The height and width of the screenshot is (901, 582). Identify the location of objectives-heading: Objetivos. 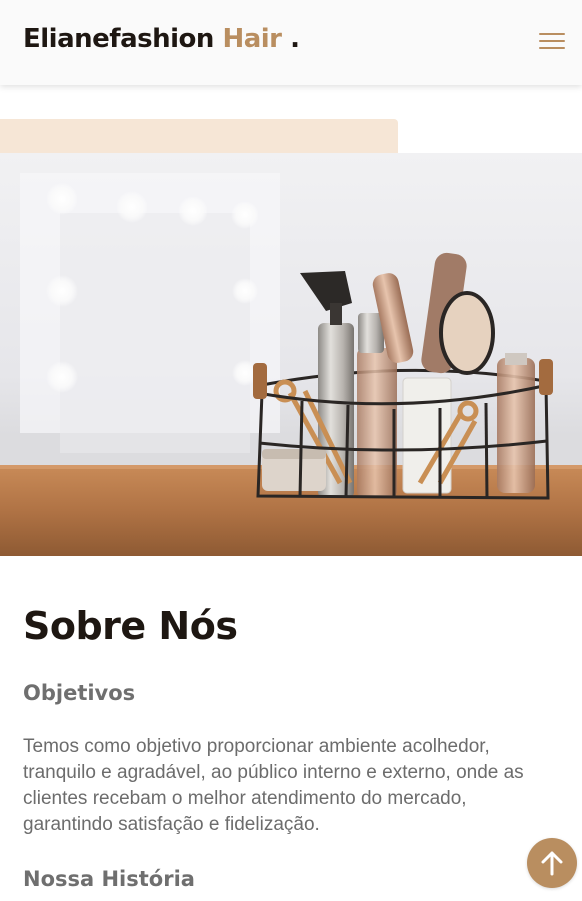
(79, 693).